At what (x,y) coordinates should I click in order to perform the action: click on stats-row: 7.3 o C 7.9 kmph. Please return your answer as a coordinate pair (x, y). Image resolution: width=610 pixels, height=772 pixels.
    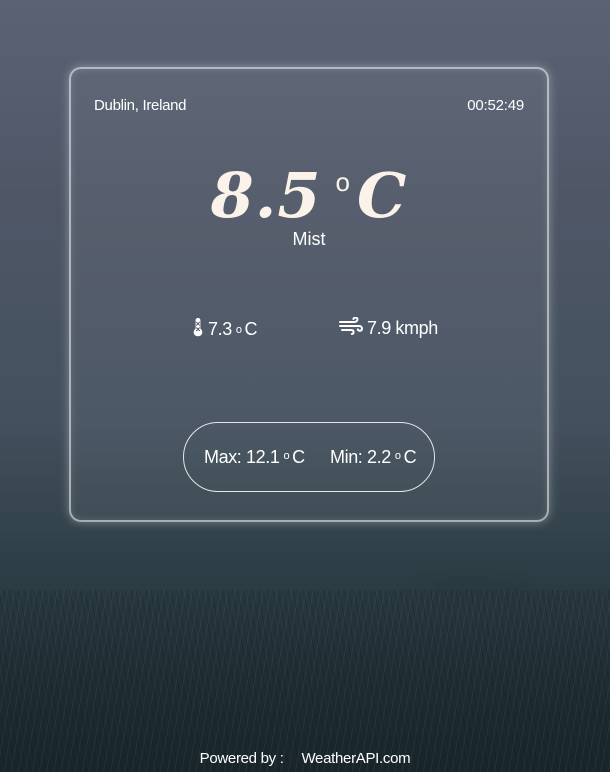
    Looking at the image, I should click on (309, 329).